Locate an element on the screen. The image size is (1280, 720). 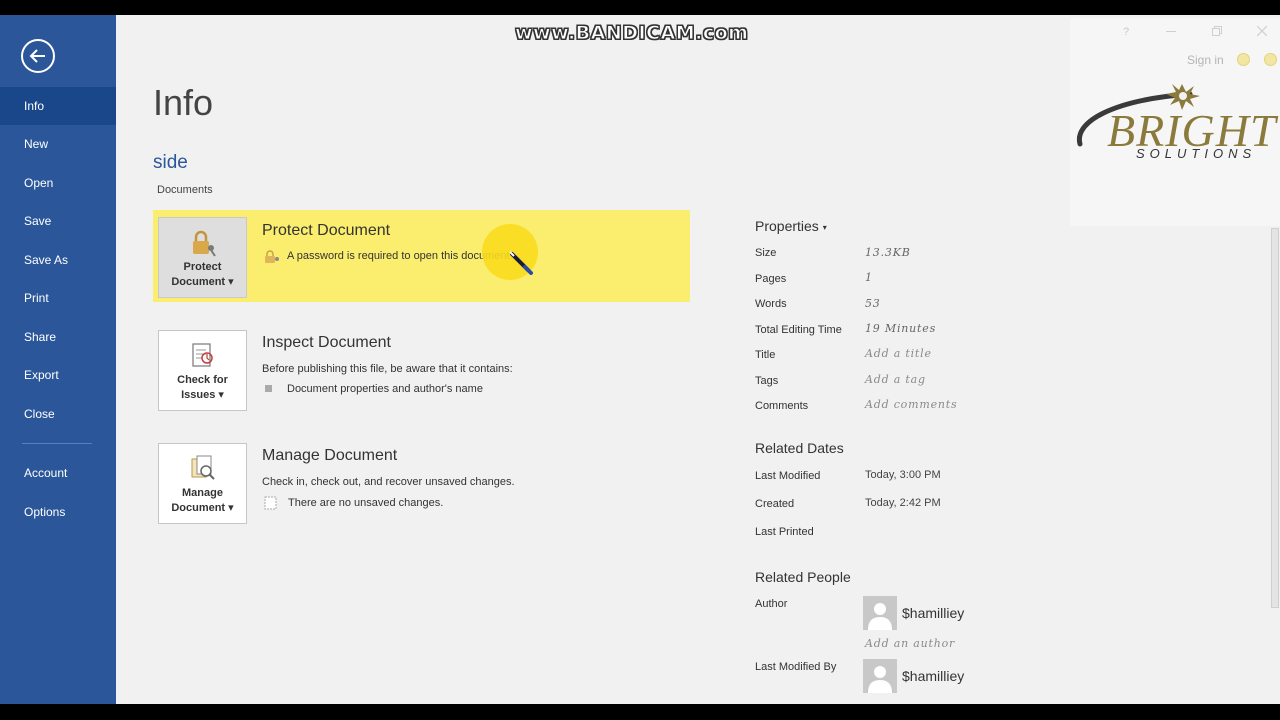
nav-info: Info is located at coordinates (58, 106).